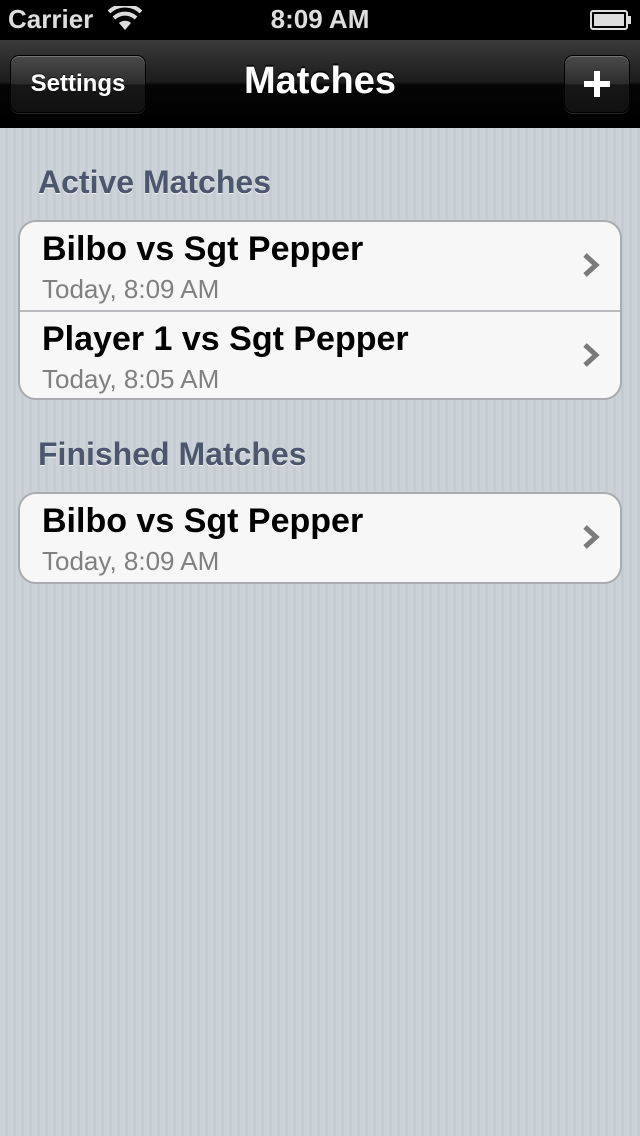  What do you see at coordinates (154, 182) in the screenshot?
I see `section-header-active: Active Matches` at bounding box center [154, 182].